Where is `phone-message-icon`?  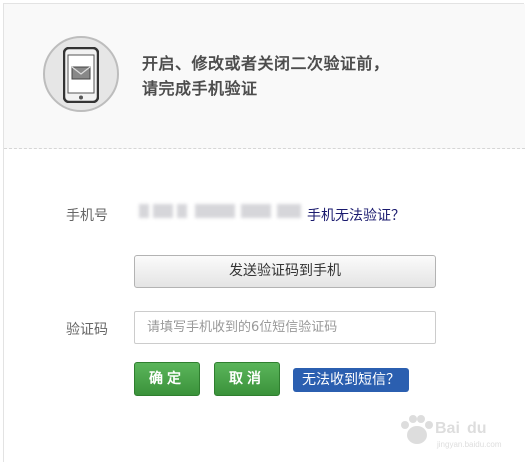 phone-message-icon is located at coordinates (81, 74).